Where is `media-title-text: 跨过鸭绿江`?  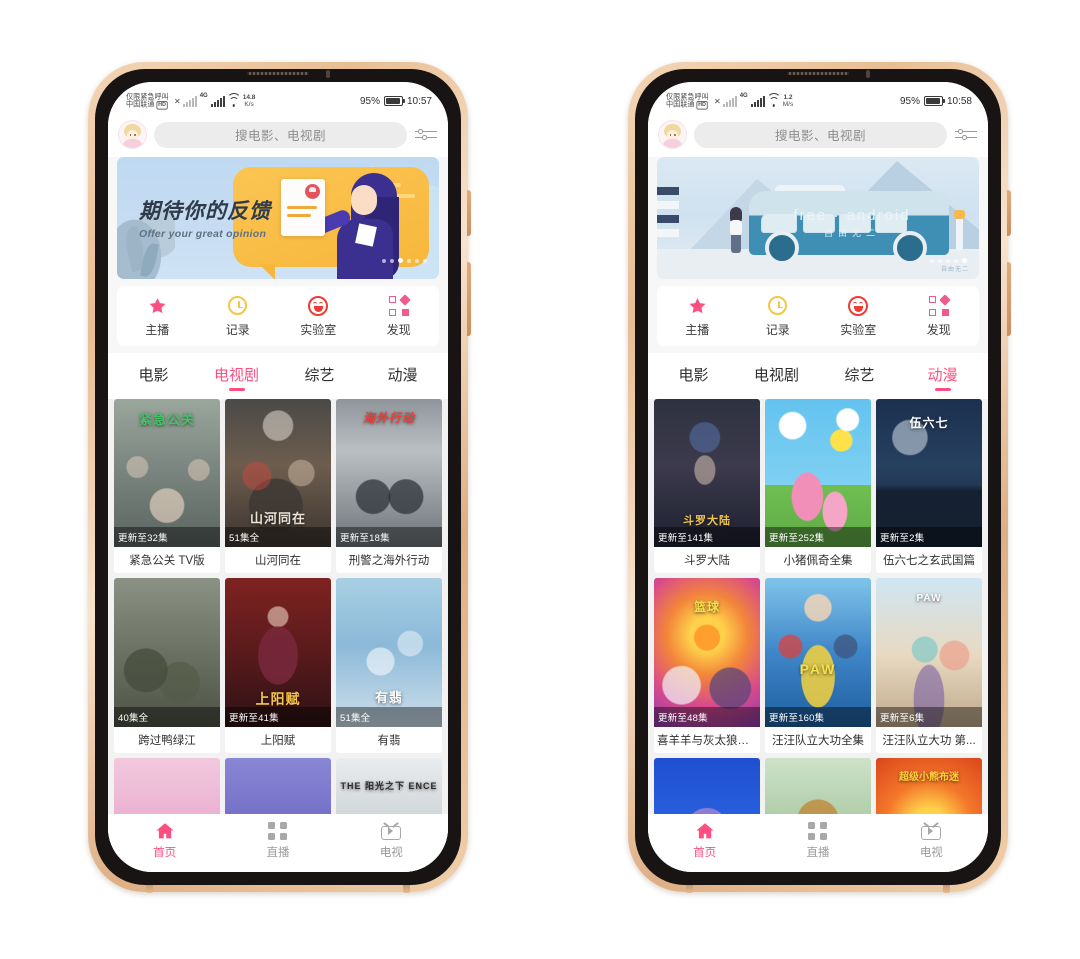 media-title-text: 跨过鸭绿江 is located at coordinates (167, 740).